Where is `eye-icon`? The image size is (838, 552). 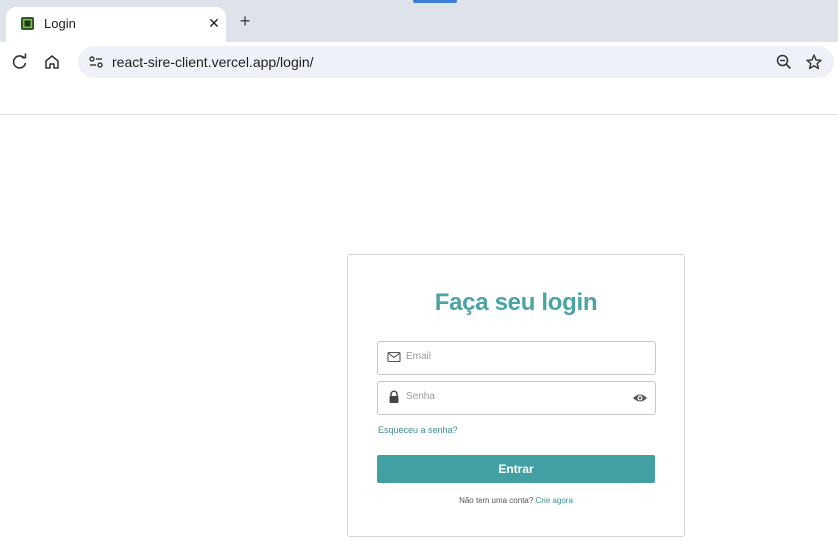
eye-icon is located at coordinates (640, 398).